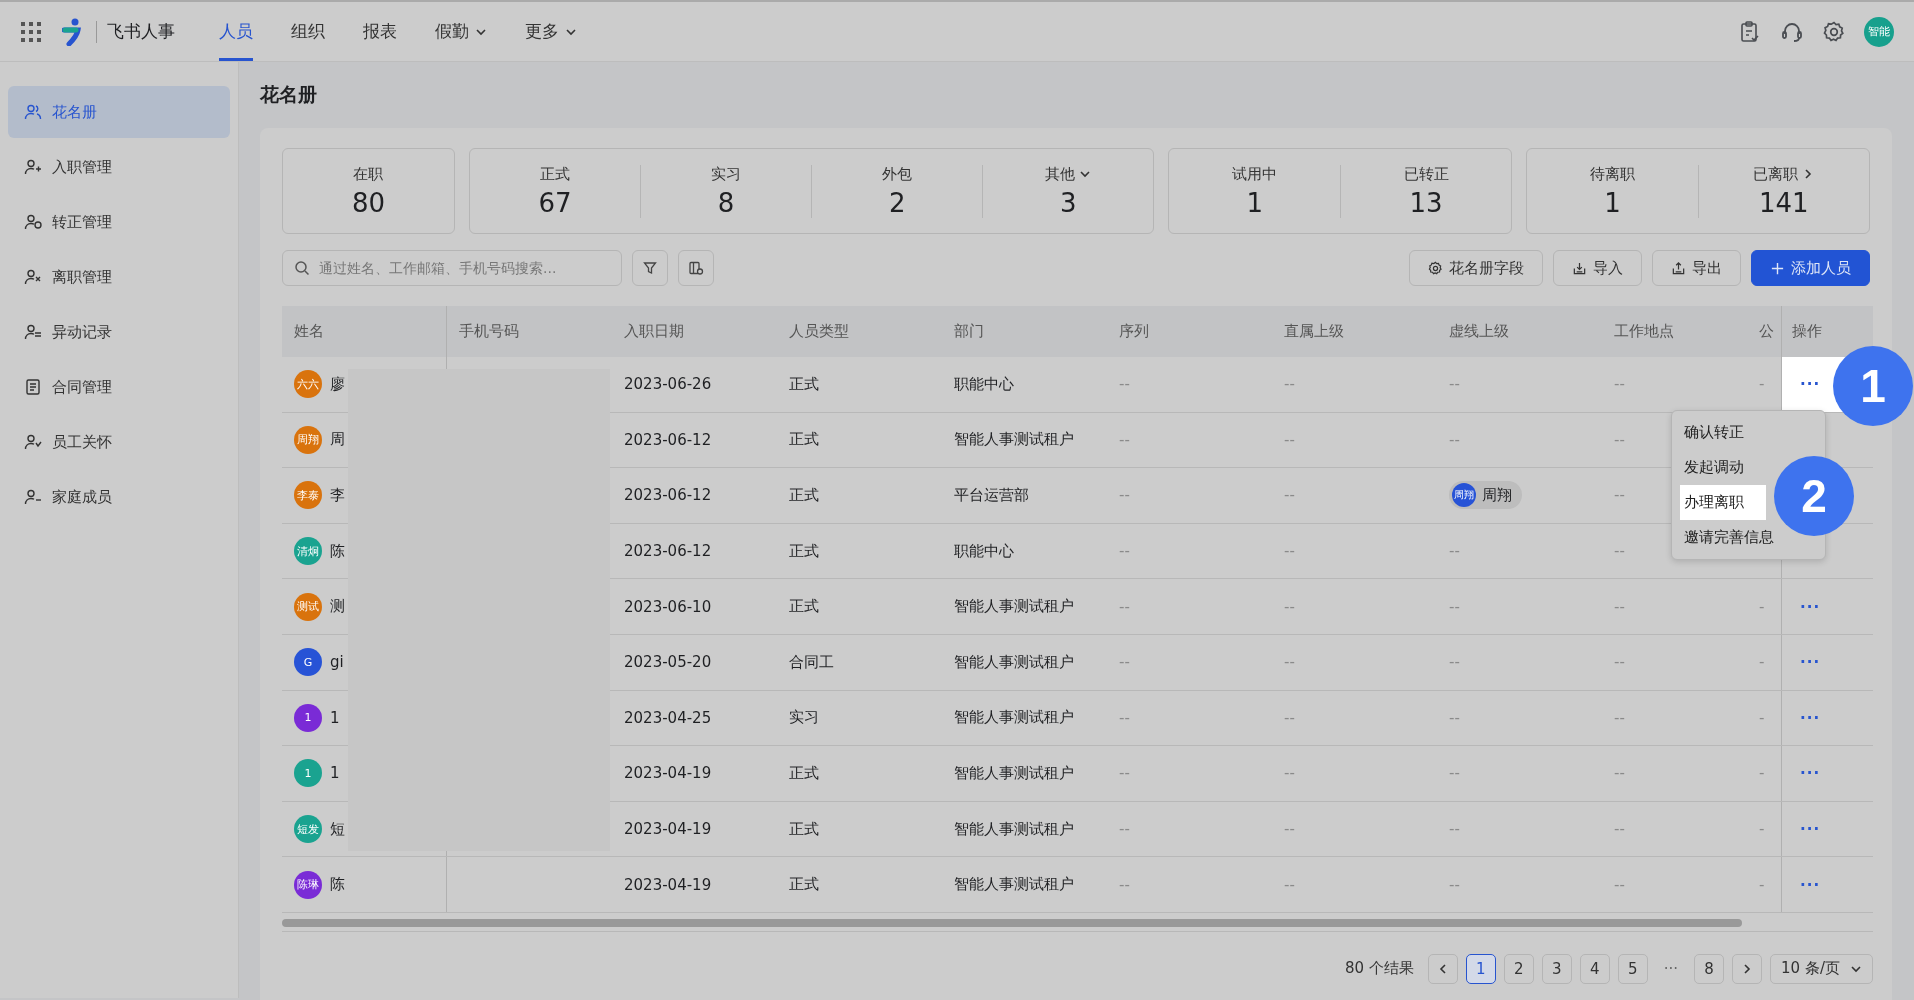 The image size is (1914, 1000). Describe the element at coordinates (726, 202) in the screenshot. I see `stat-value: 8` at that location.